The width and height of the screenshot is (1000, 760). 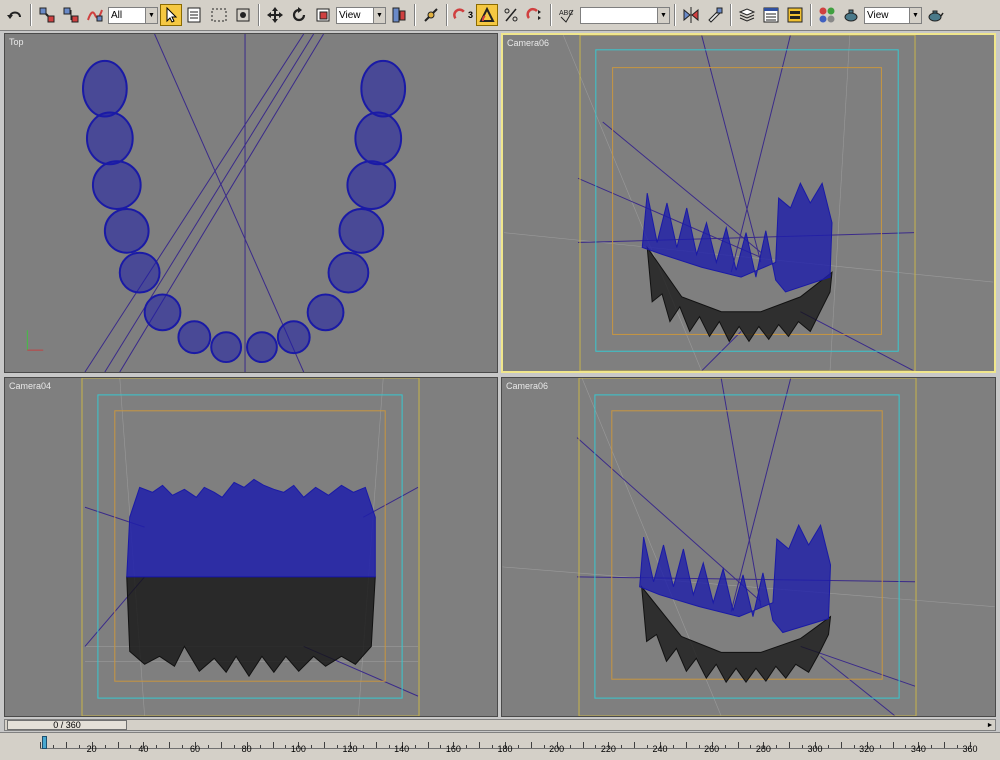 I want to click on teapot-render-icon, so click(x=851, y=15).